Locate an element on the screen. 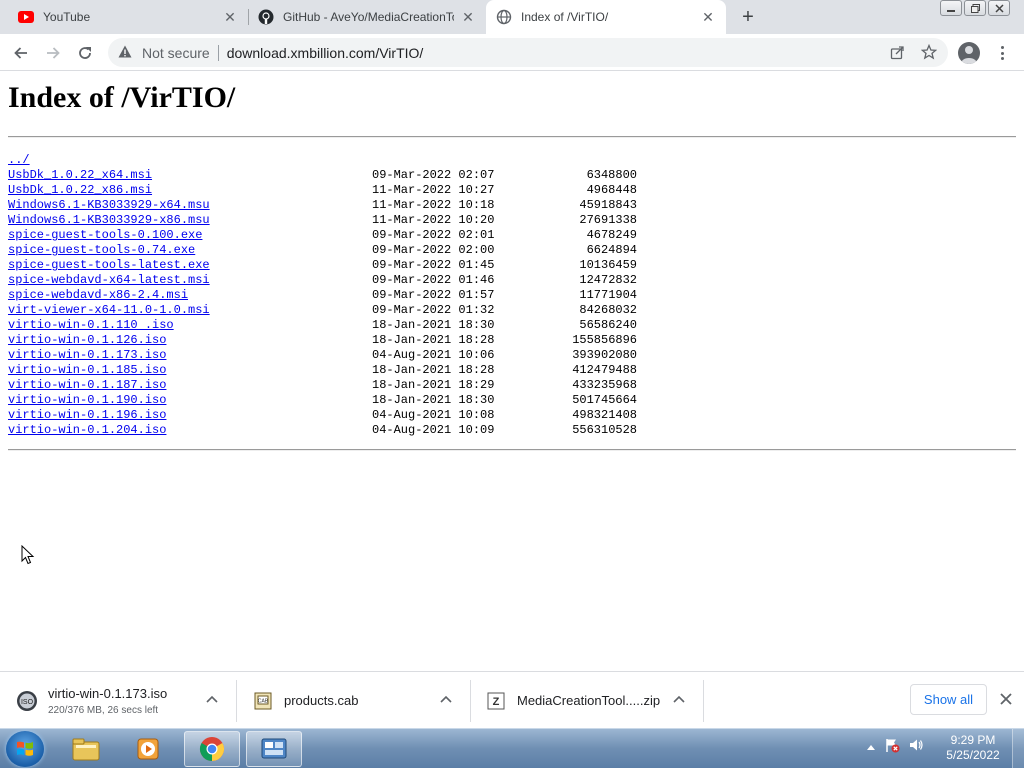  file-link: spice-guest-tools-0.74.exe is located at coordinates (101, 250).